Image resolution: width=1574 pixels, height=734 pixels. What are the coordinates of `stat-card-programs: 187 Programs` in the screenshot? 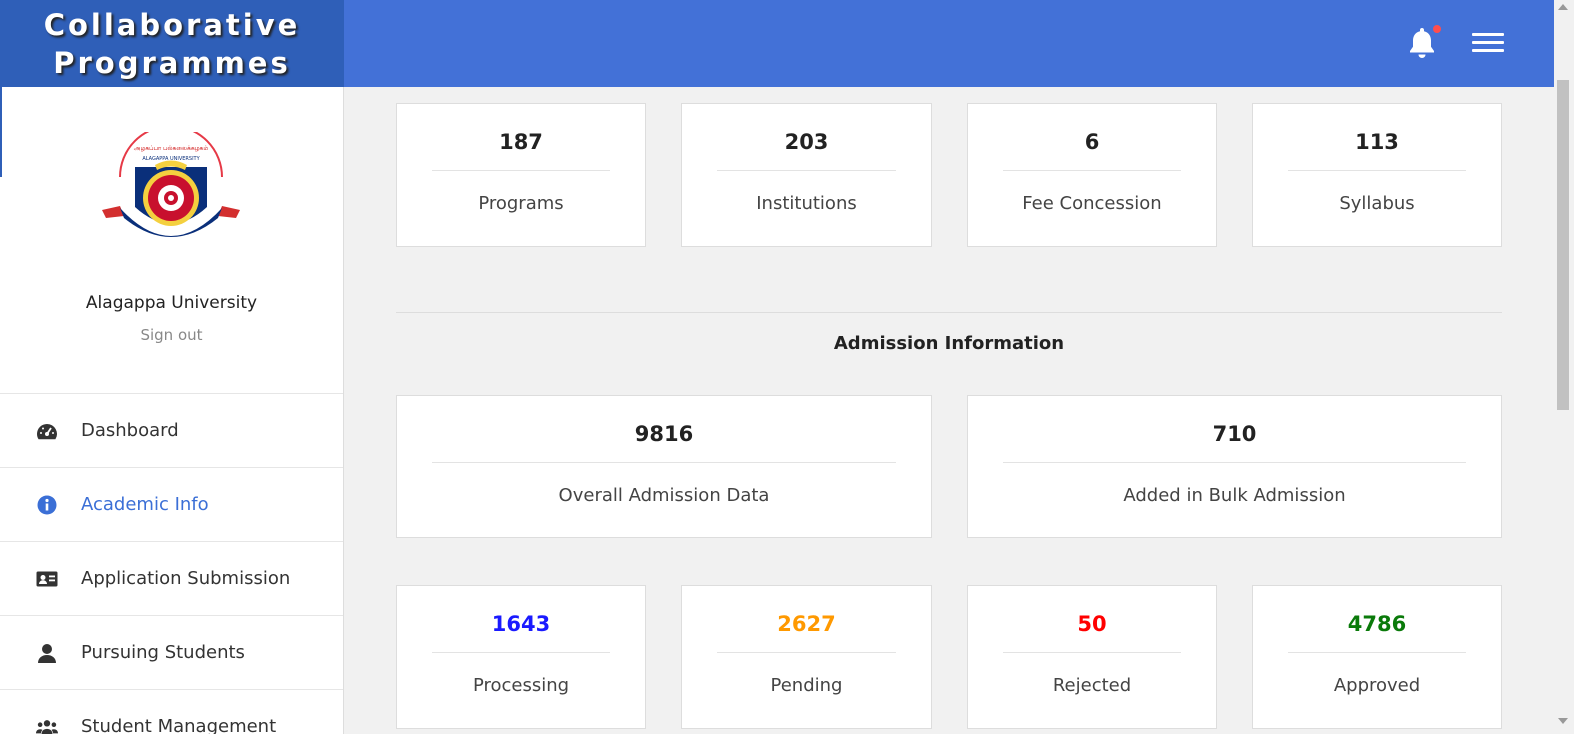 It's located at (521, 175).